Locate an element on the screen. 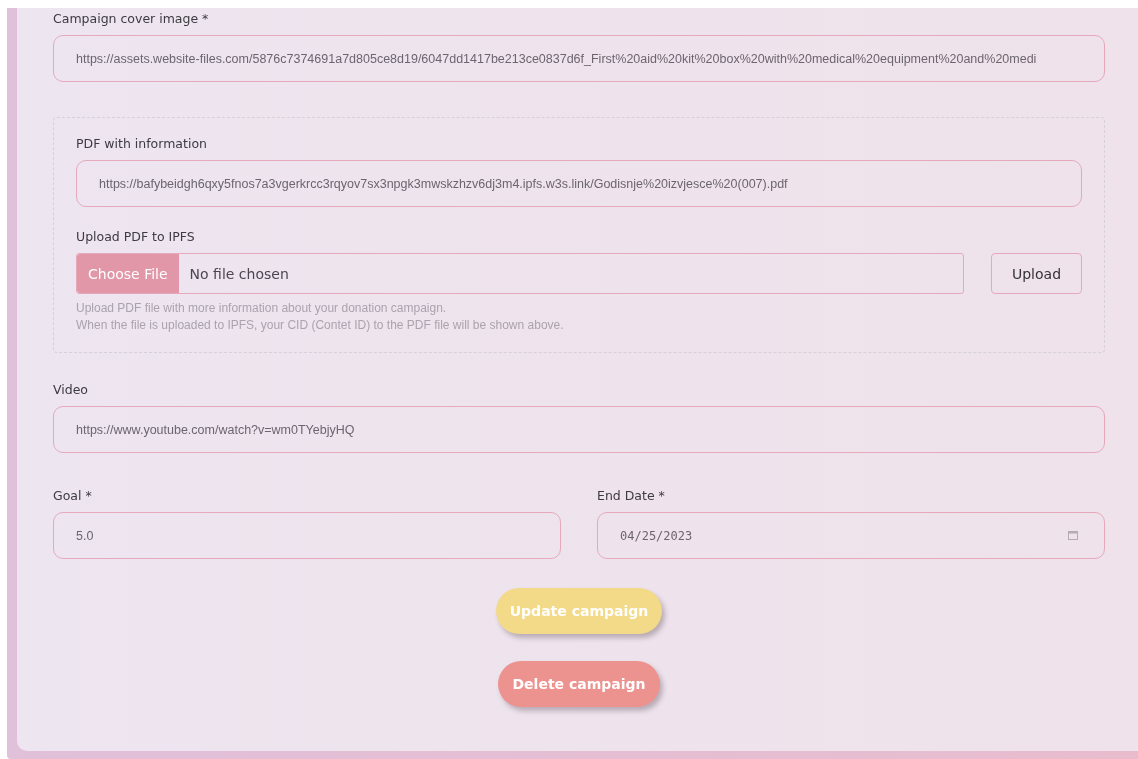  upload-button: Upload is located at coordinates (1036, 273).